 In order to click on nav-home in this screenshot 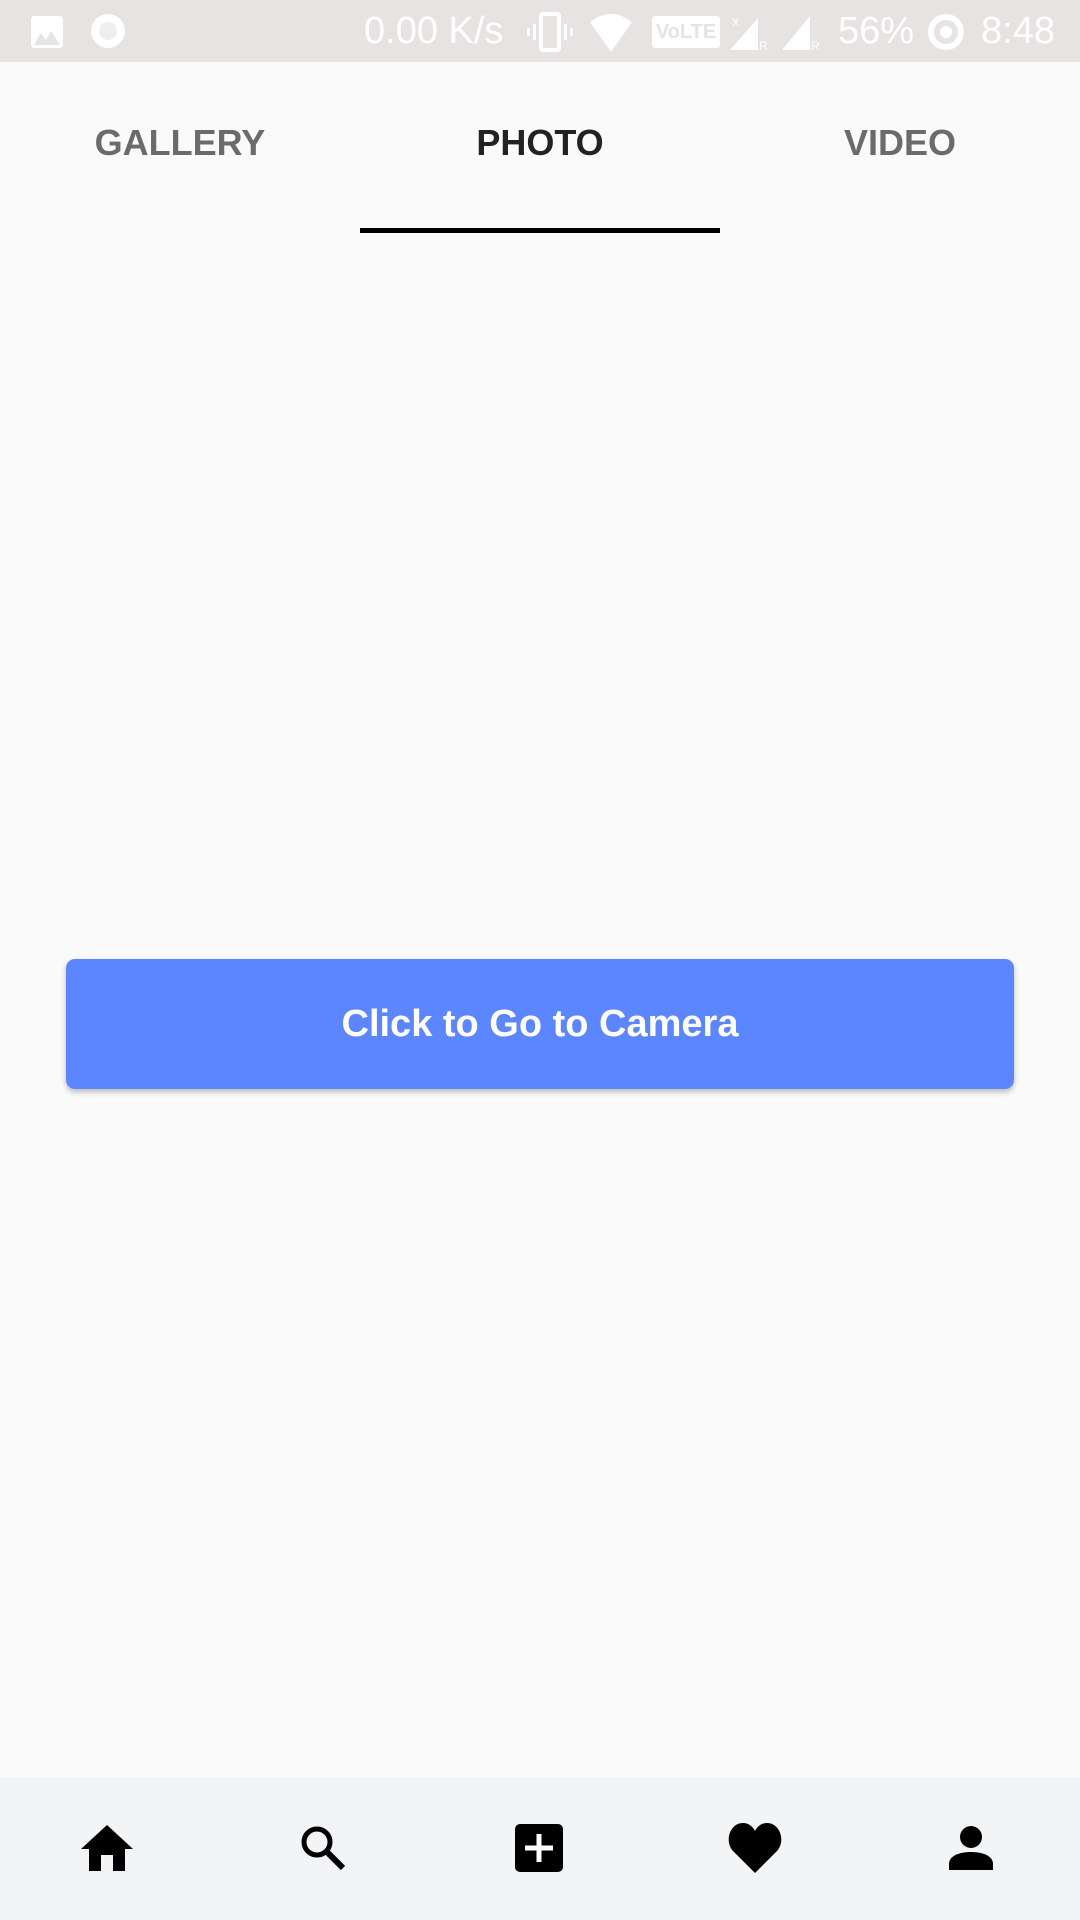, I will do `click(107, 1848)`.